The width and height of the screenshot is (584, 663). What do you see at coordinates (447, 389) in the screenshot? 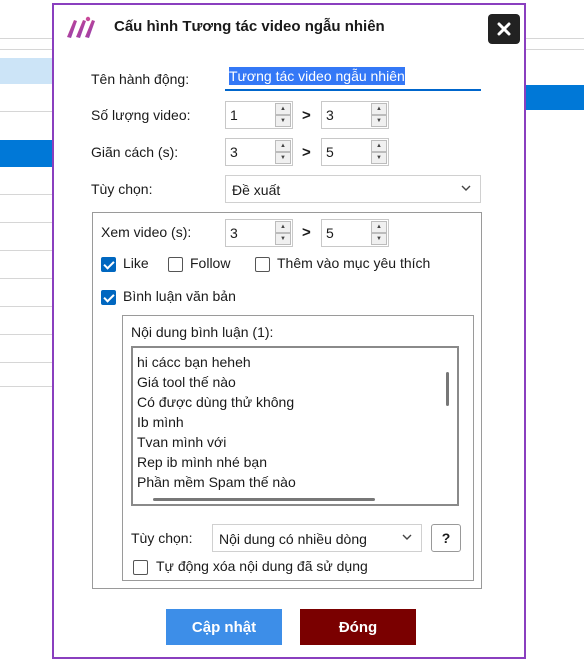
I see `vertical-scrollbar` at bounding box center [447, 389].